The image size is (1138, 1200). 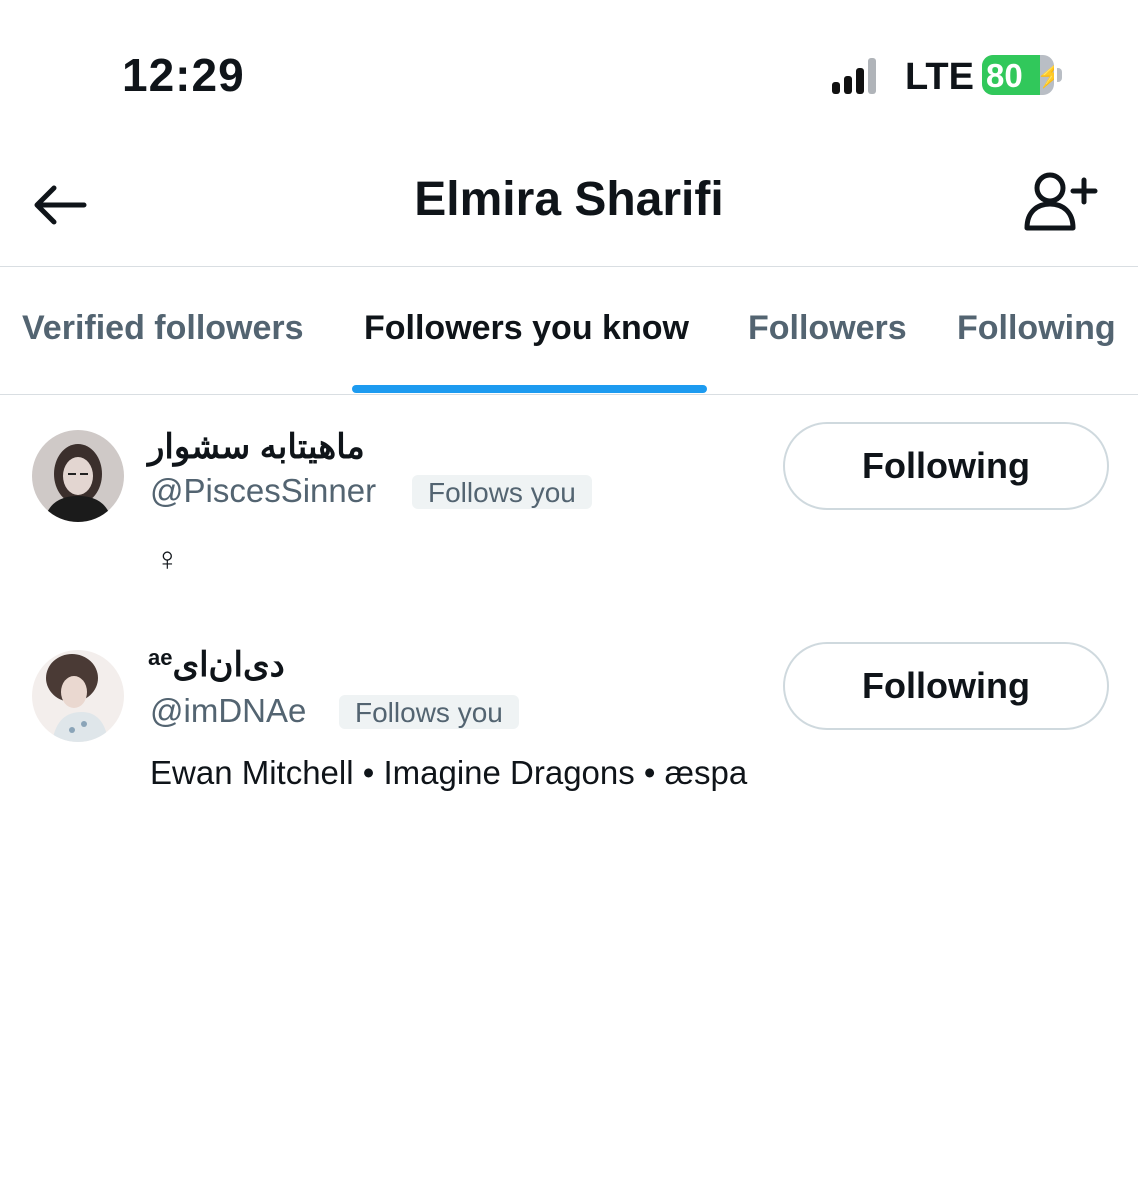 I want to click on add-user-button, so click(x=1060, y=203).